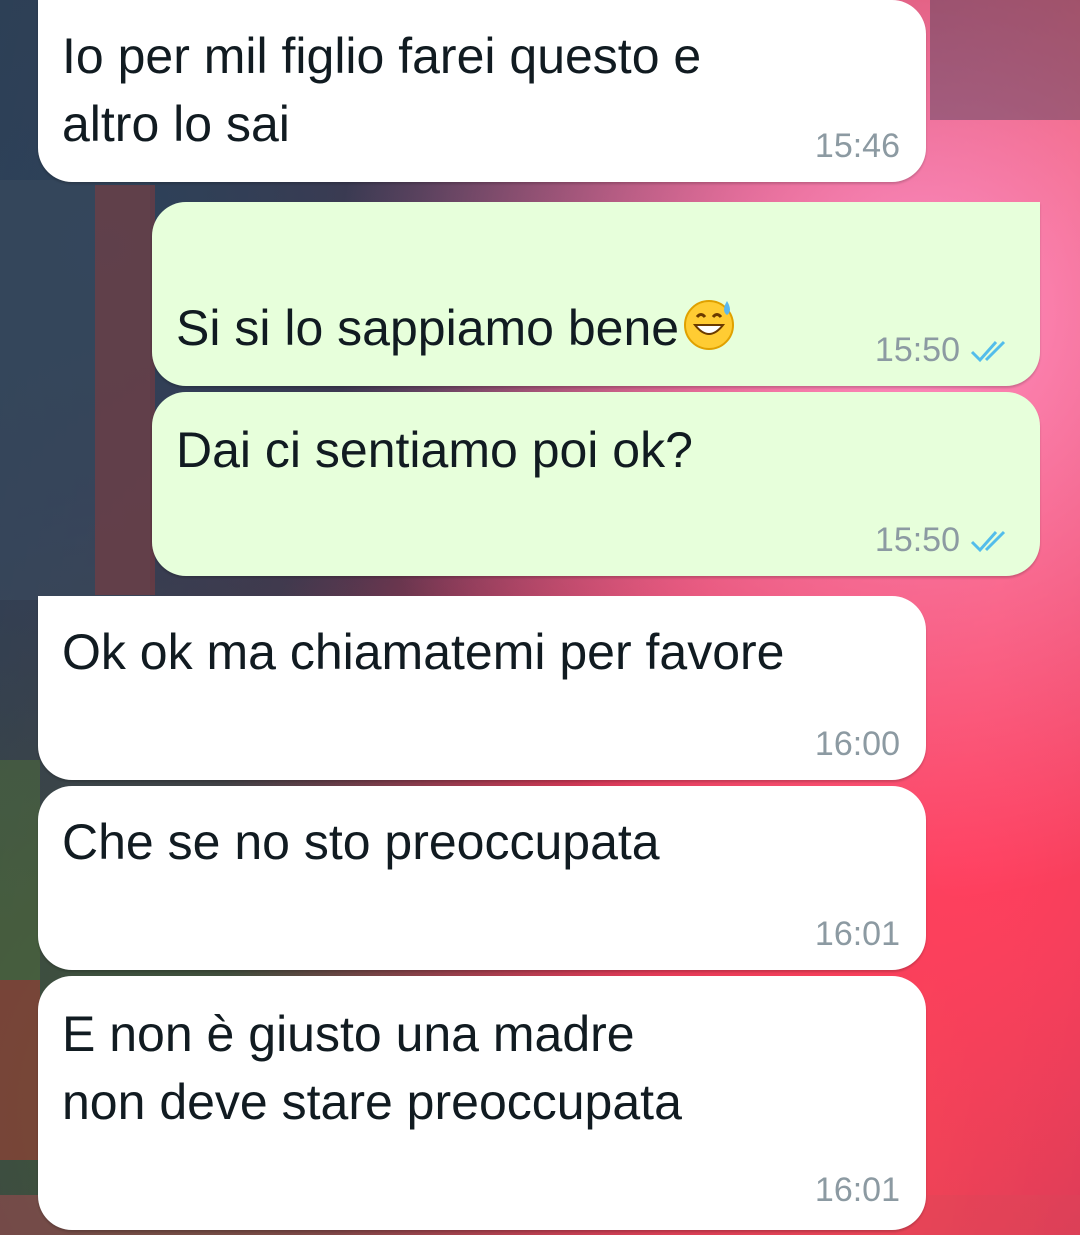 This screenshot has width=1080, height=1235. What do you see at coordinates (423, 652) in the screenshot?
I see `message-text: Ok ok ma chiamatemi per favore` at bounding box center [423, 652].